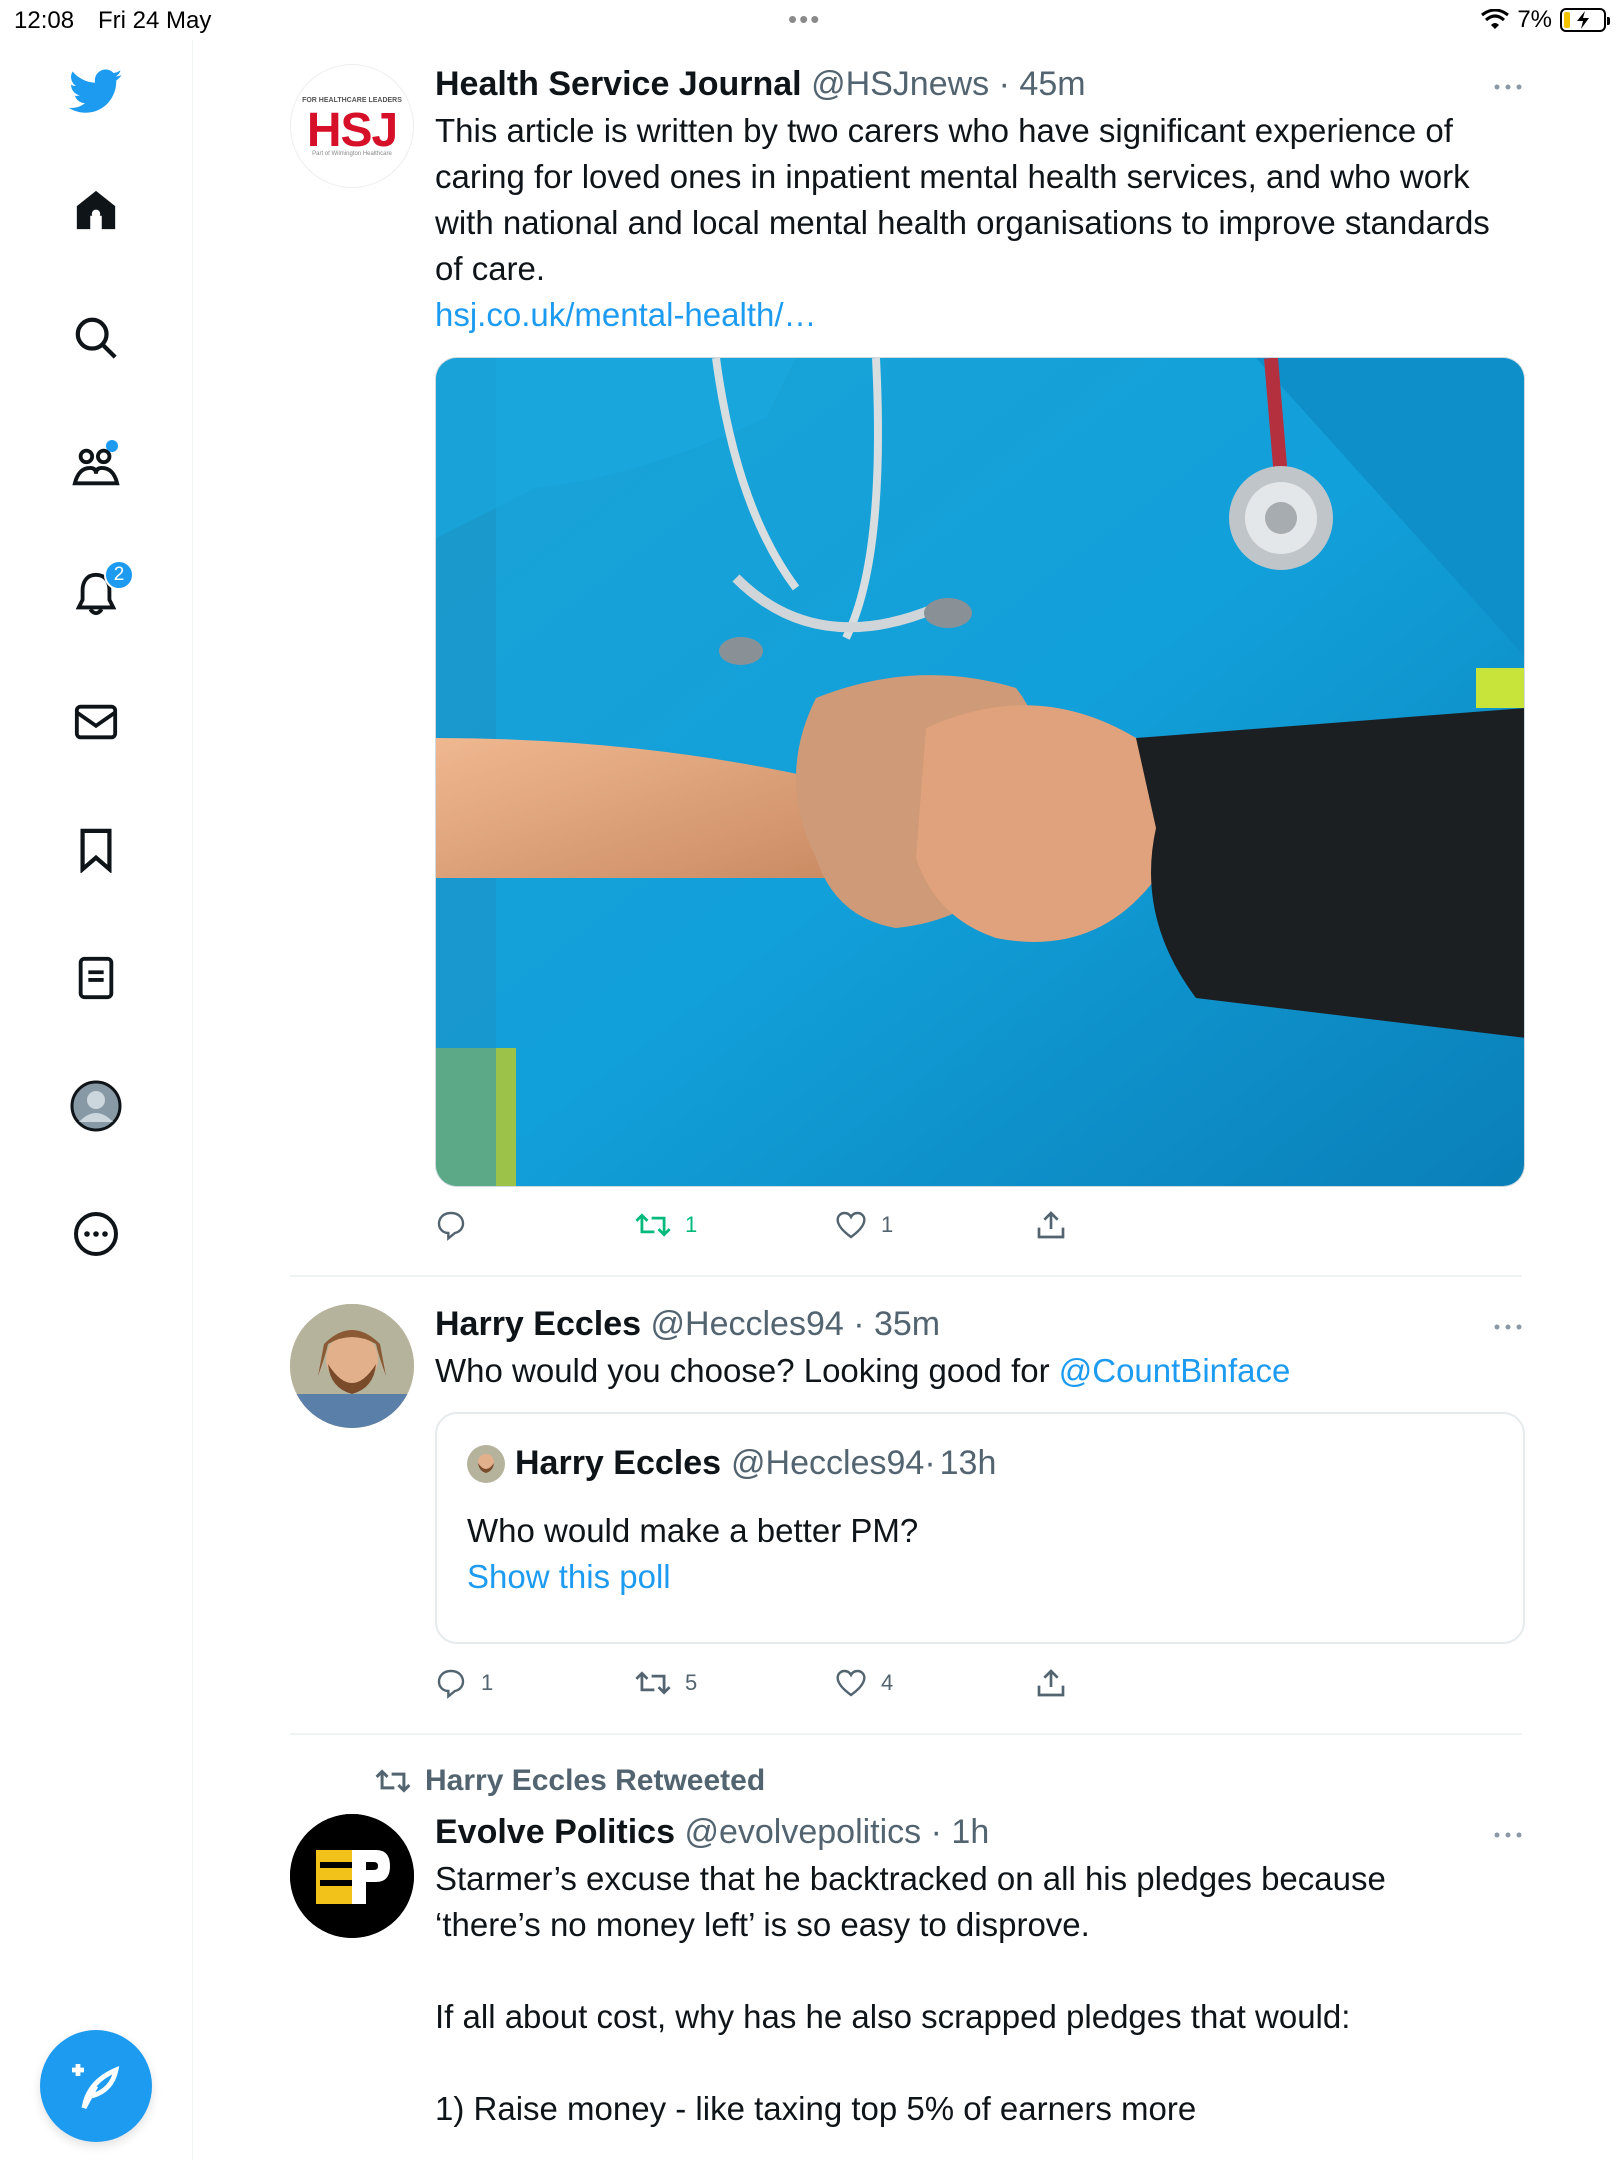  I want to click on harry-eccles-avatar, so click(352, 1366).